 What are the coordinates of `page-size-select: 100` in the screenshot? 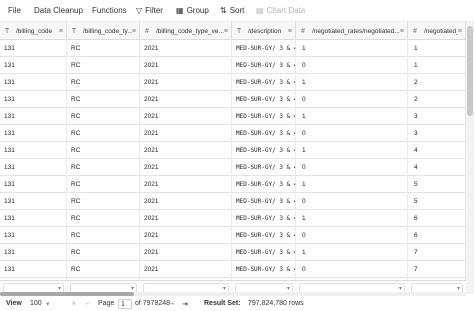 It's located at (36, 303).